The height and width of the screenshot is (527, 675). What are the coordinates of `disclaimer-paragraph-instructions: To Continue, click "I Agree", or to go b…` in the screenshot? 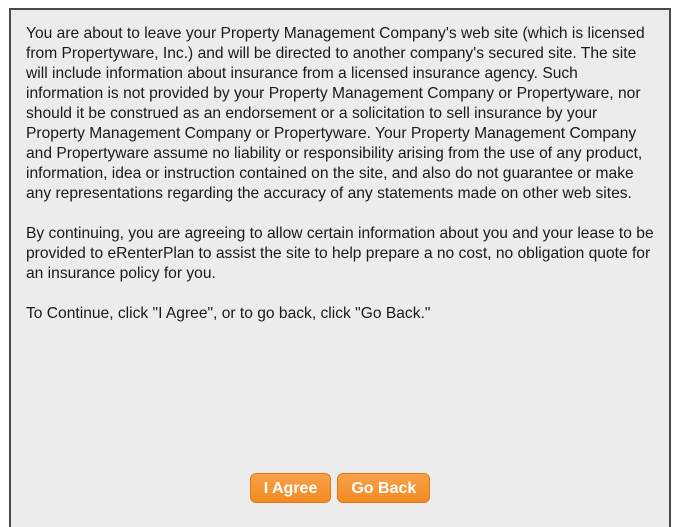 It's located at (228, 313).